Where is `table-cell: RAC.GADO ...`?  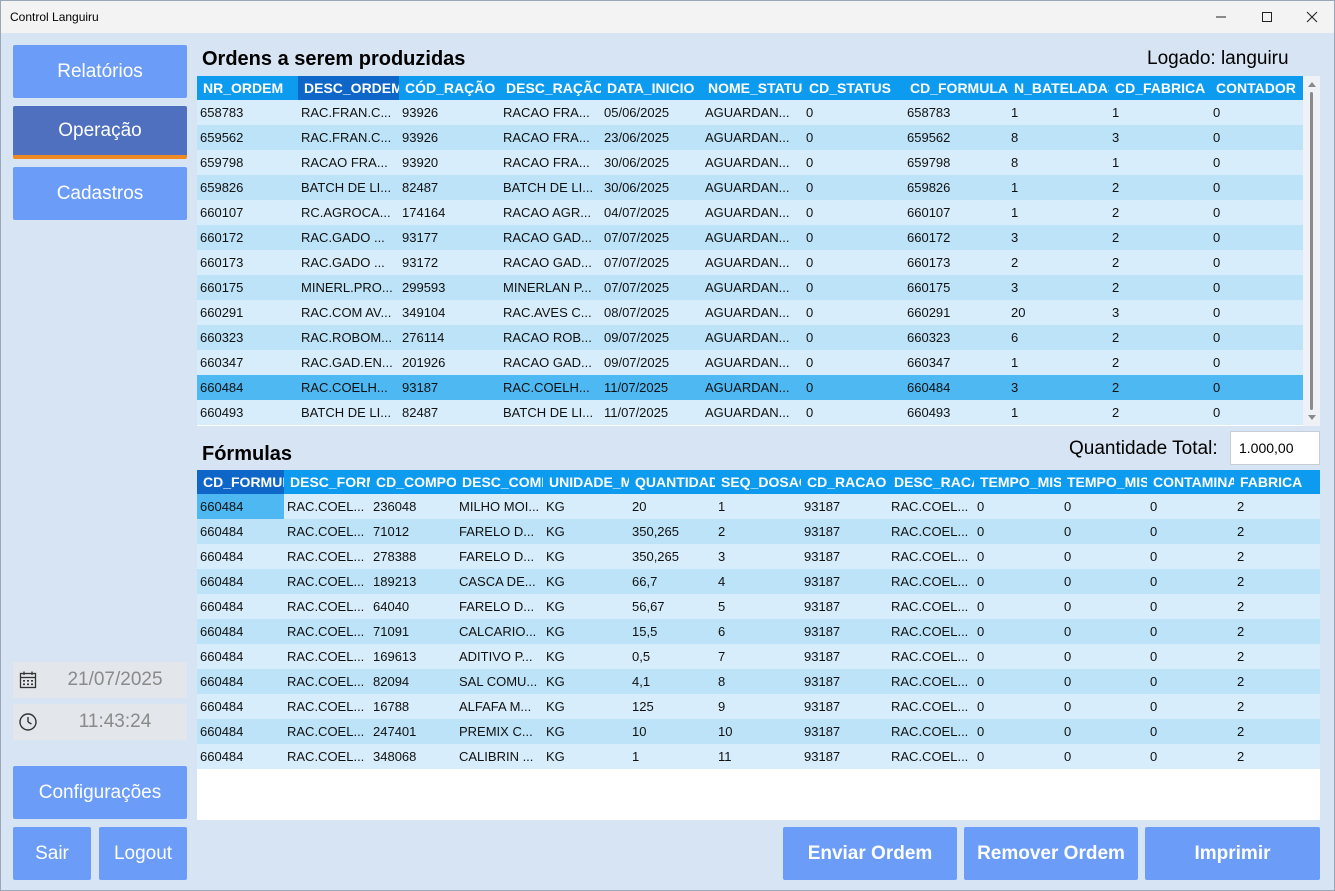
table-cell: RAC.GADO ... is located at coordinates (348, 237).